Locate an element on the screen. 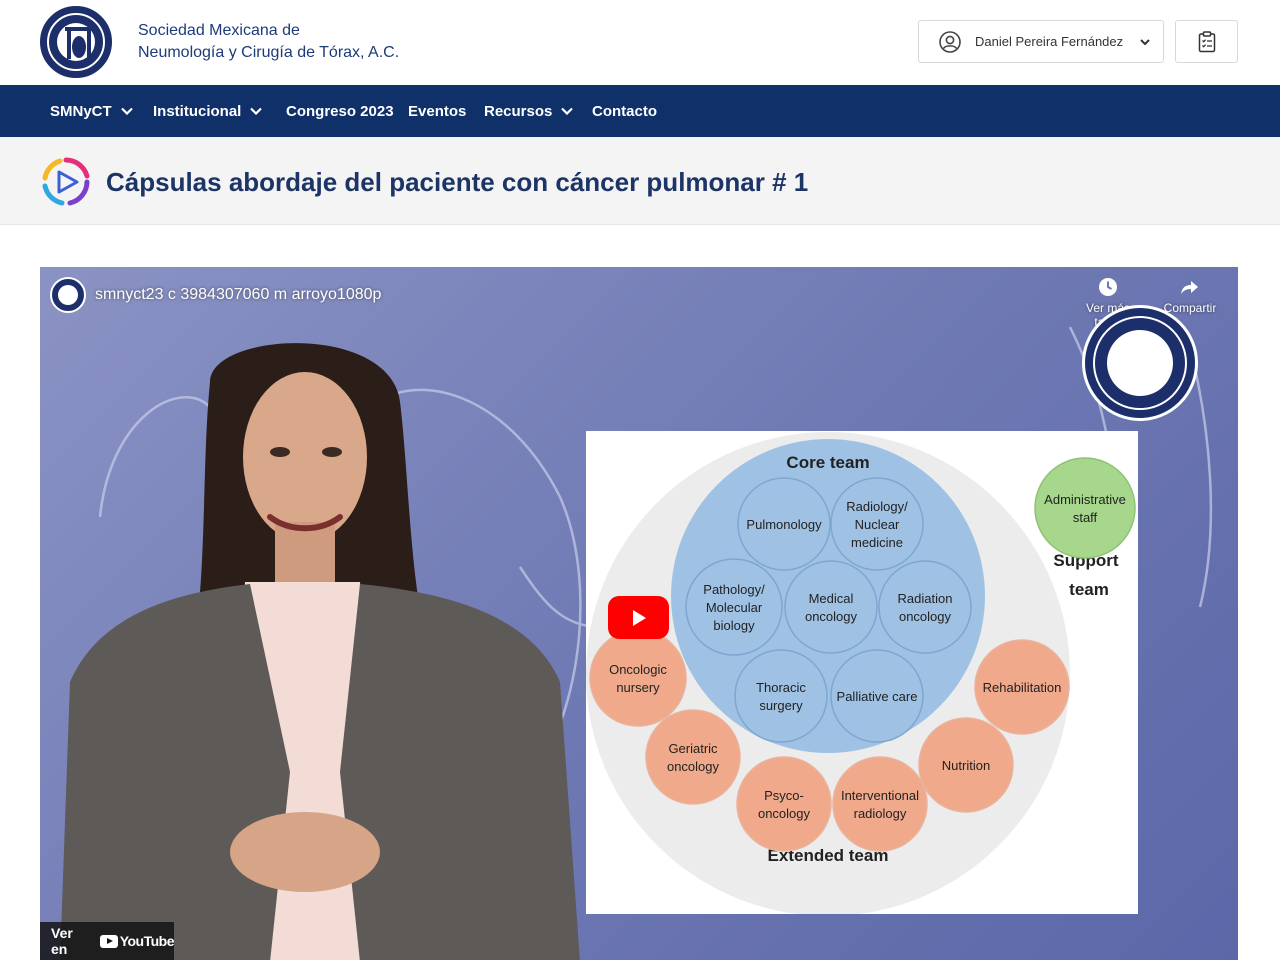 This screenshot has width=1280, height=960. extended-team-circle-label: Oncologic is located at coordinates (638, 669).